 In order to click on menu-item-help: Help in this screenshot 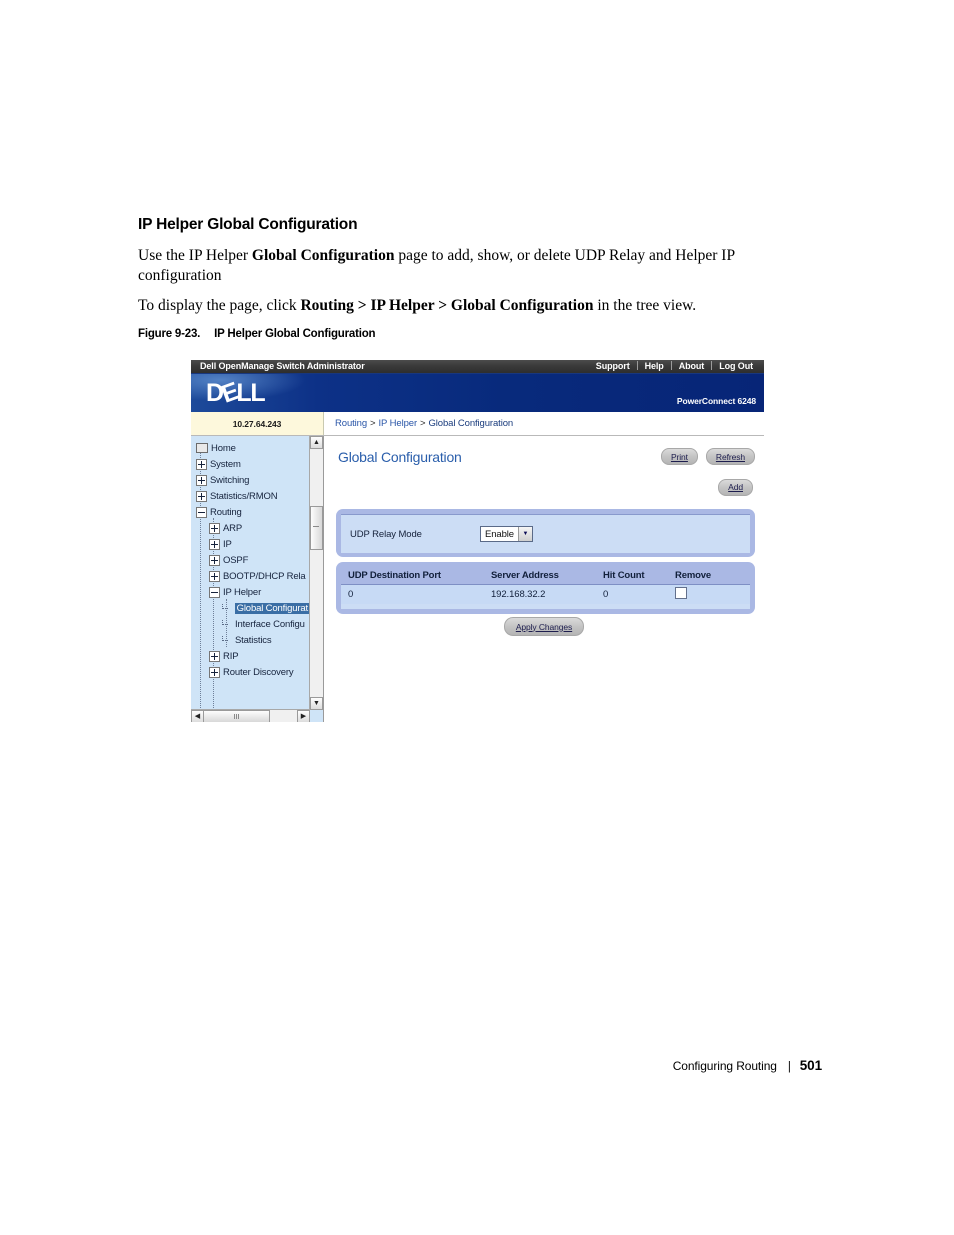, I will do `click(654, 366)`.